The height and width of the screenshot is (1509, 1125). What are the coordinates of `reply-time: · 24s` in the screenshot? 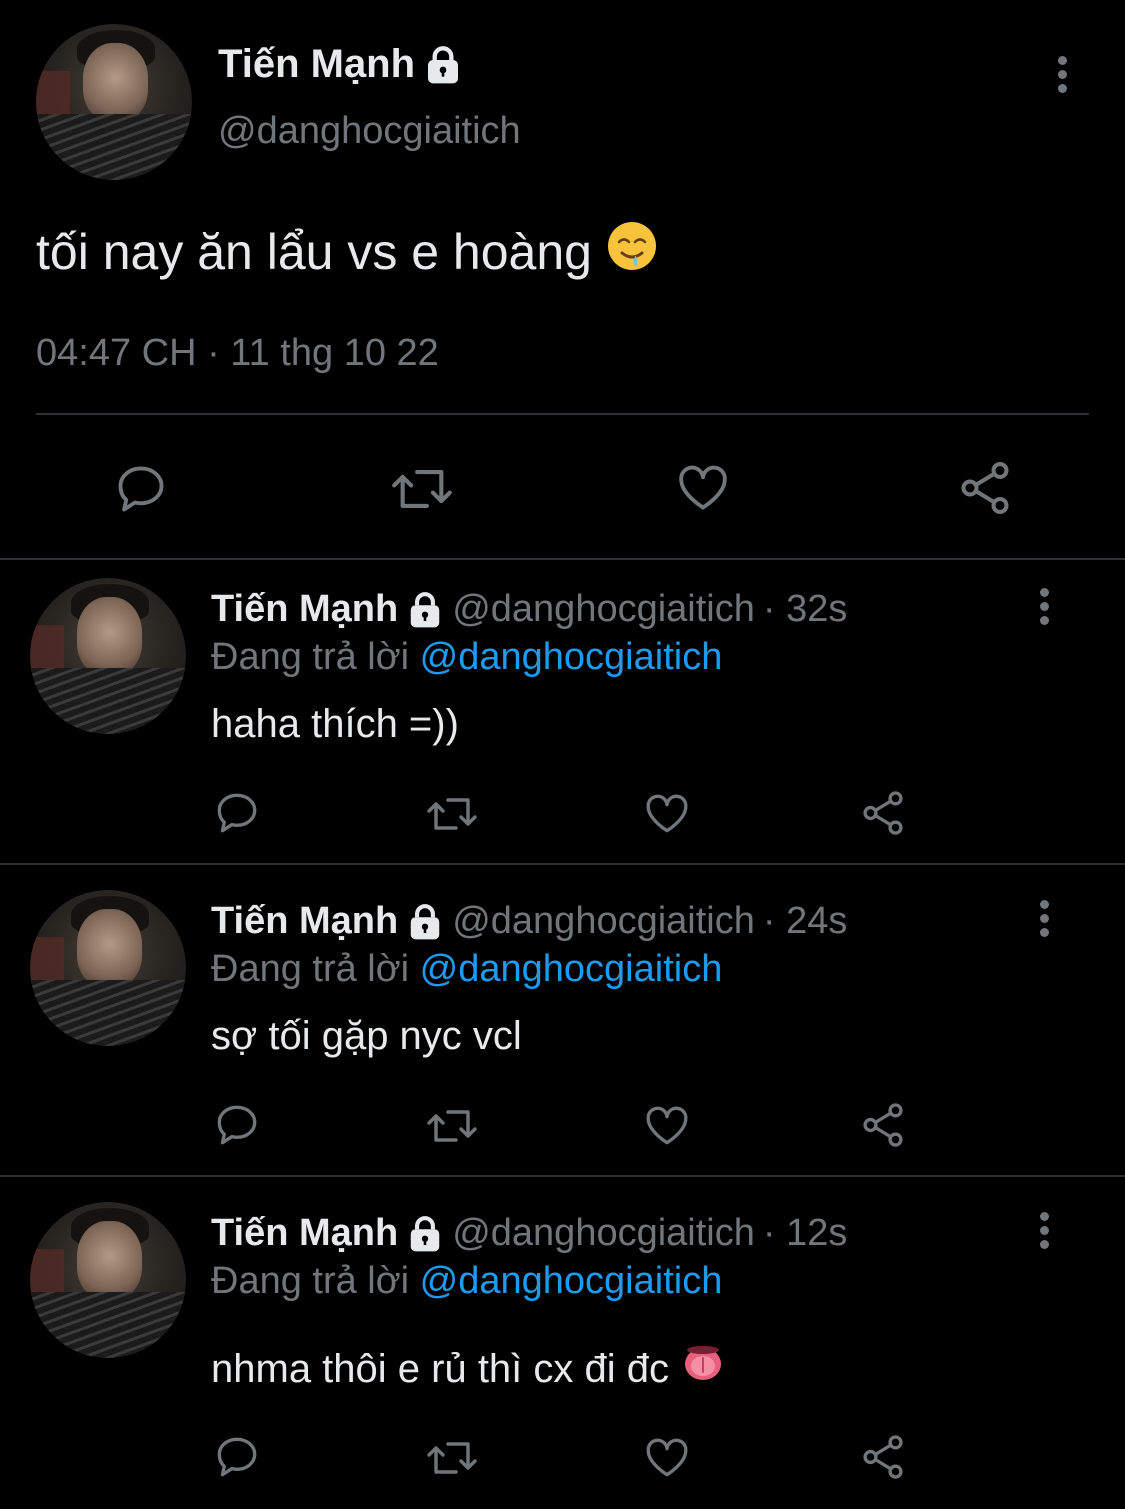 It's located at (805, 921).